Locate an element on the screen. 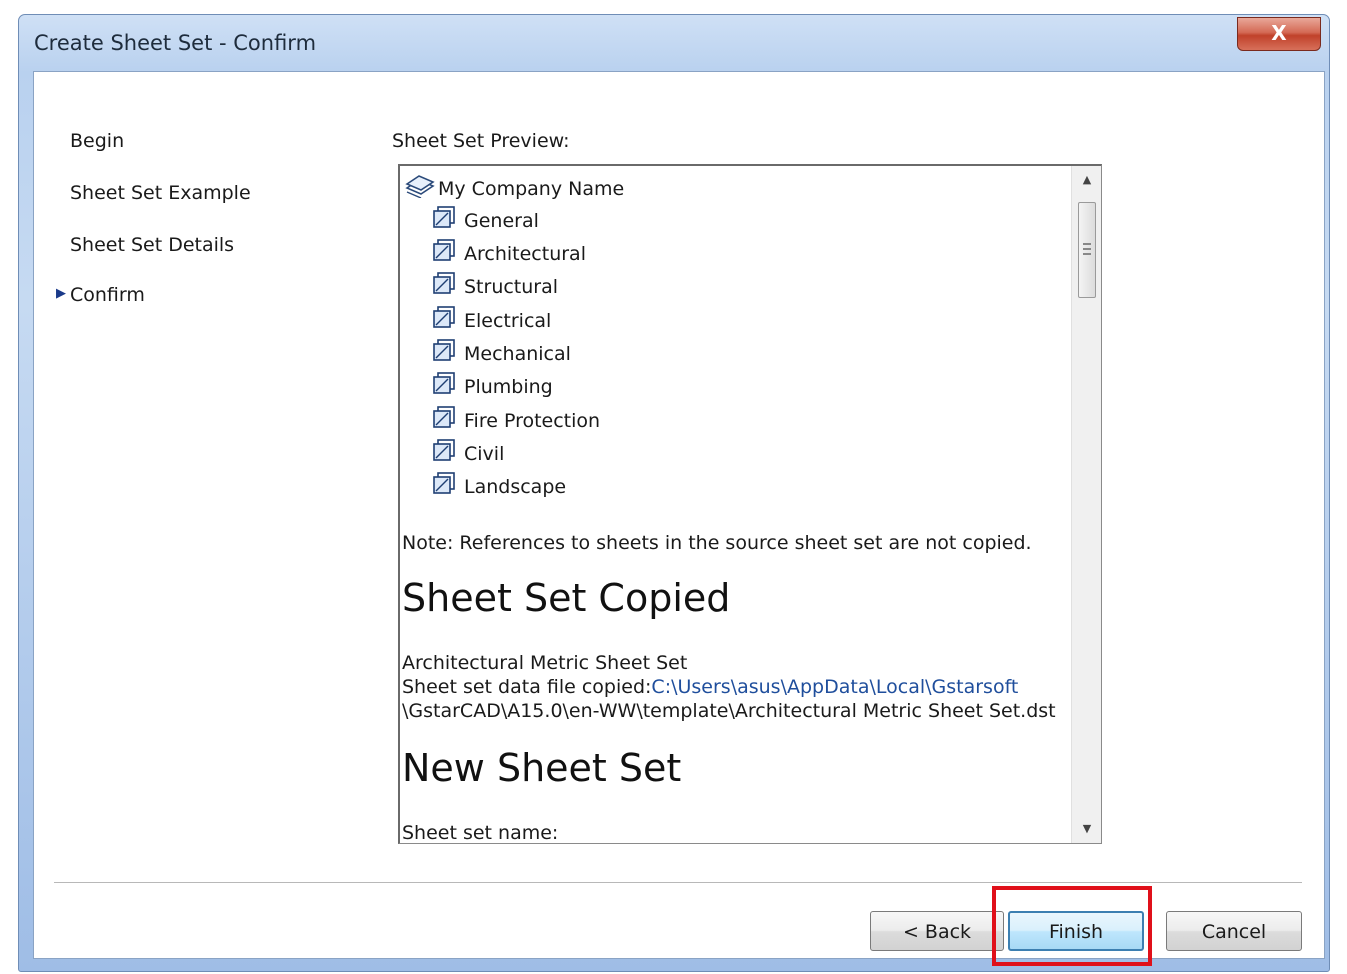  tree-subset-architectural: Architectural is located at coordinates (509, 252).